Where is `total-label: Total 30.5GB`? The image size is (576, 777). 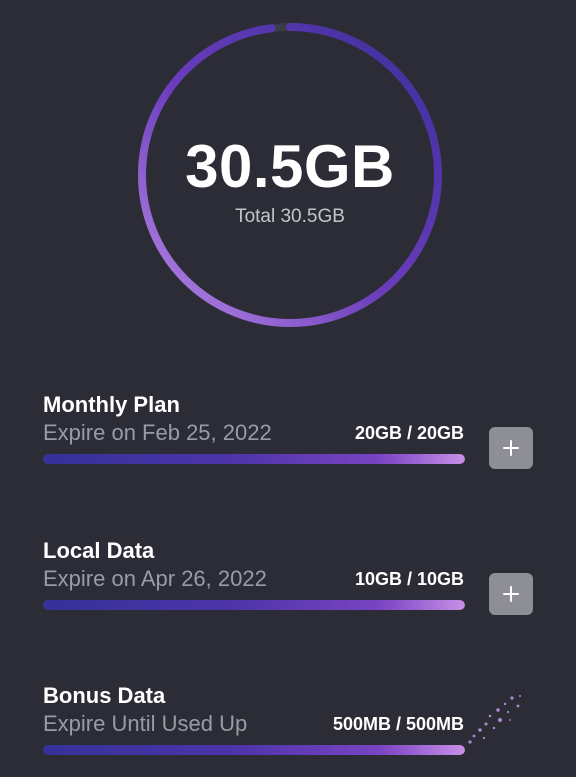
total-label: Total 30.5GB is located at coordinates (290, 216).